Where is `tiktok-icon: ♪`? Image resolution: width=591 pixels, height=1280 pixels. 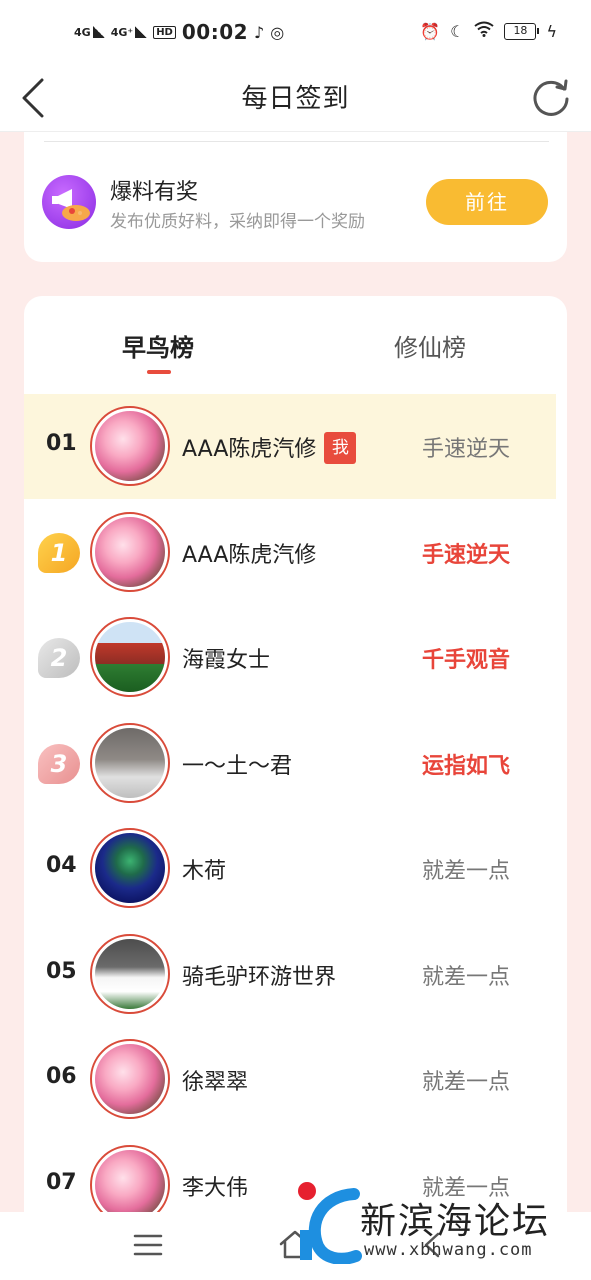
tiktok-icon: ♪ is located at coordinates (259, 32).